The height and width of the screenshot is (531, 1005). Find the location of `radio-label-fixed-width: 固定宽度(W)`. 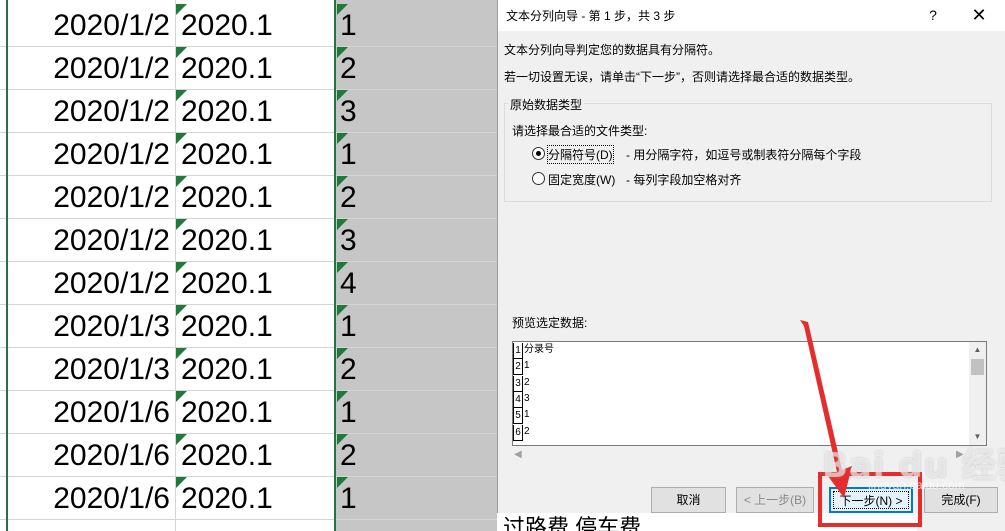

radio-label-fixed-width: 固定宽度(W) is located at coordinates (581, 179).